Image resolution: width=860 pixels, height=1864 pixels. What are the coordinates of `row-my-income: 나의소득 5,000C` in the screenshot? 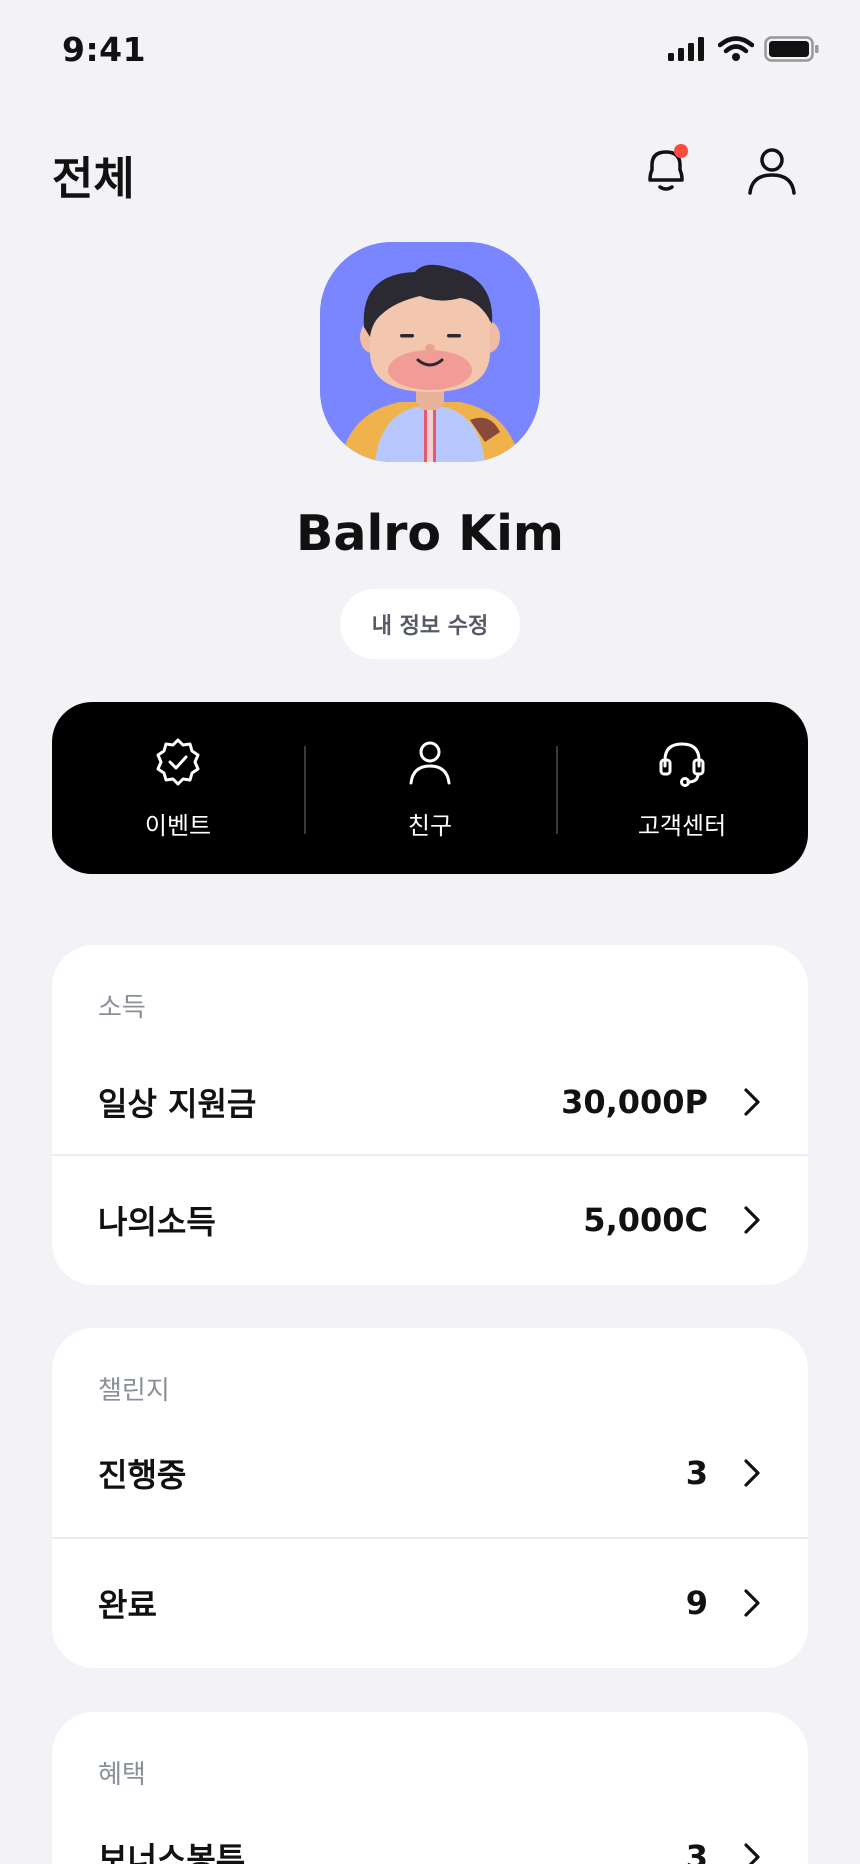 It's located at (430, 1220).